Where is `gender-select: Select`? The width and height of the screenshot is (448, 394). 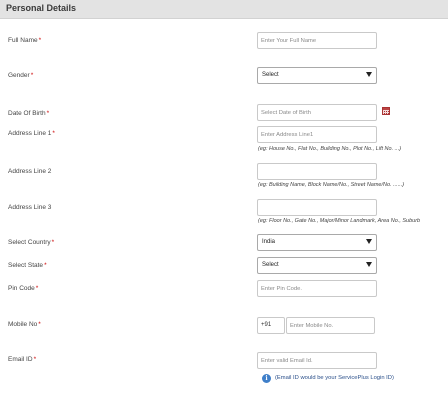
gender-select: Select is located at coordinates (317, 75).